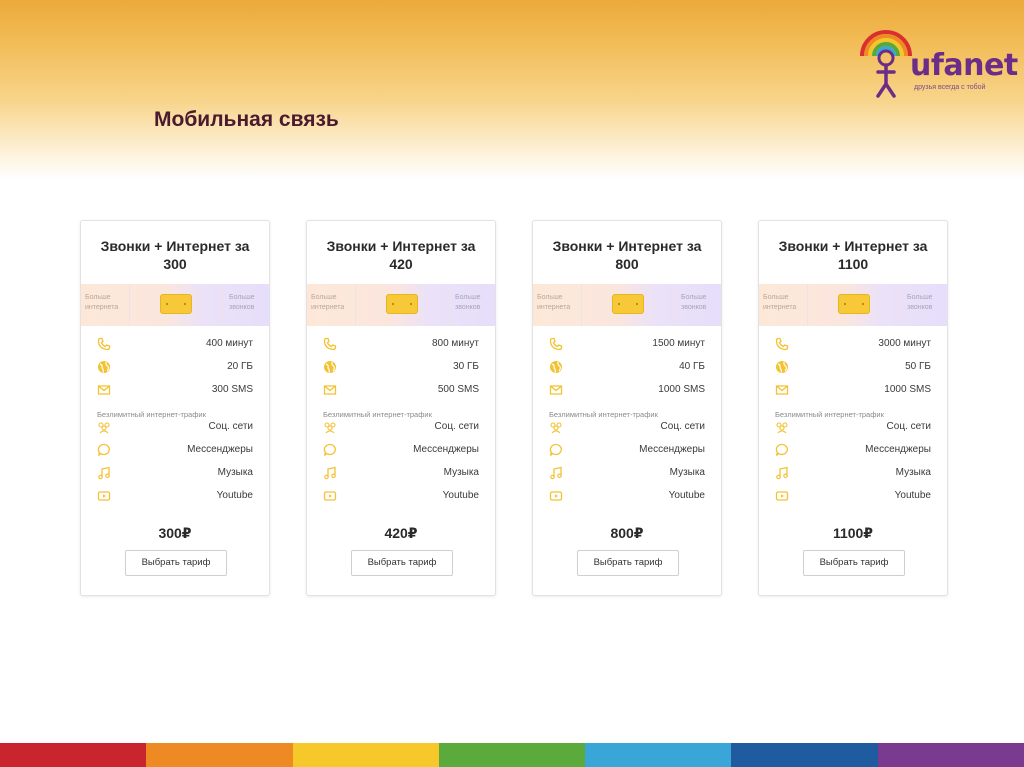 The width and height of the screenshot is (1024, 767). Describe the element at coordinates (246, 119) in the screenshot. I see `page-title: Мобильная связь` at that location.